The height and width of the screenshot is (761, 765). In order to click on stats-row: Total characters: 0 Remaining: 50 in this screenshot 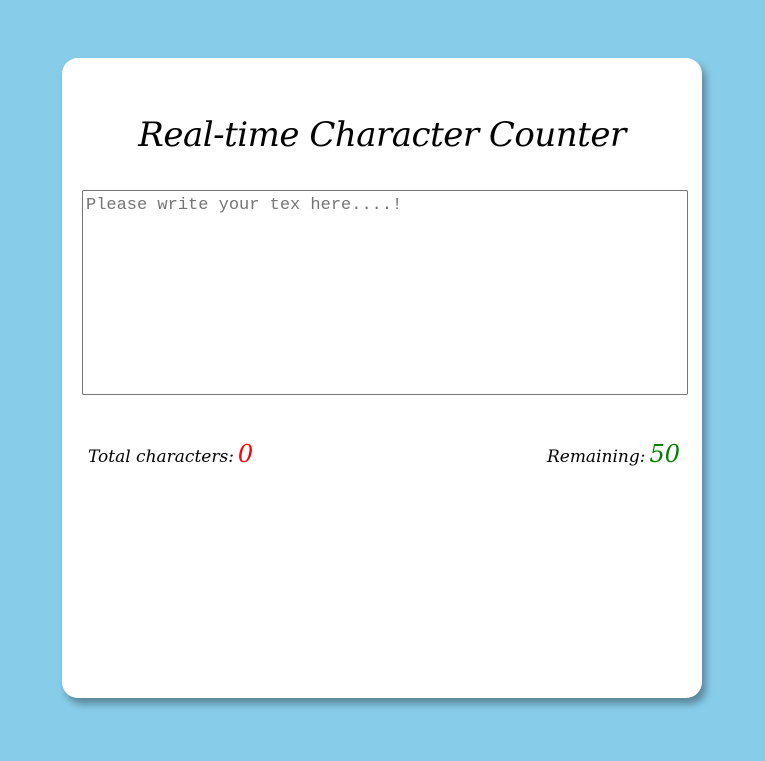, I will do `click(384, 458)`.